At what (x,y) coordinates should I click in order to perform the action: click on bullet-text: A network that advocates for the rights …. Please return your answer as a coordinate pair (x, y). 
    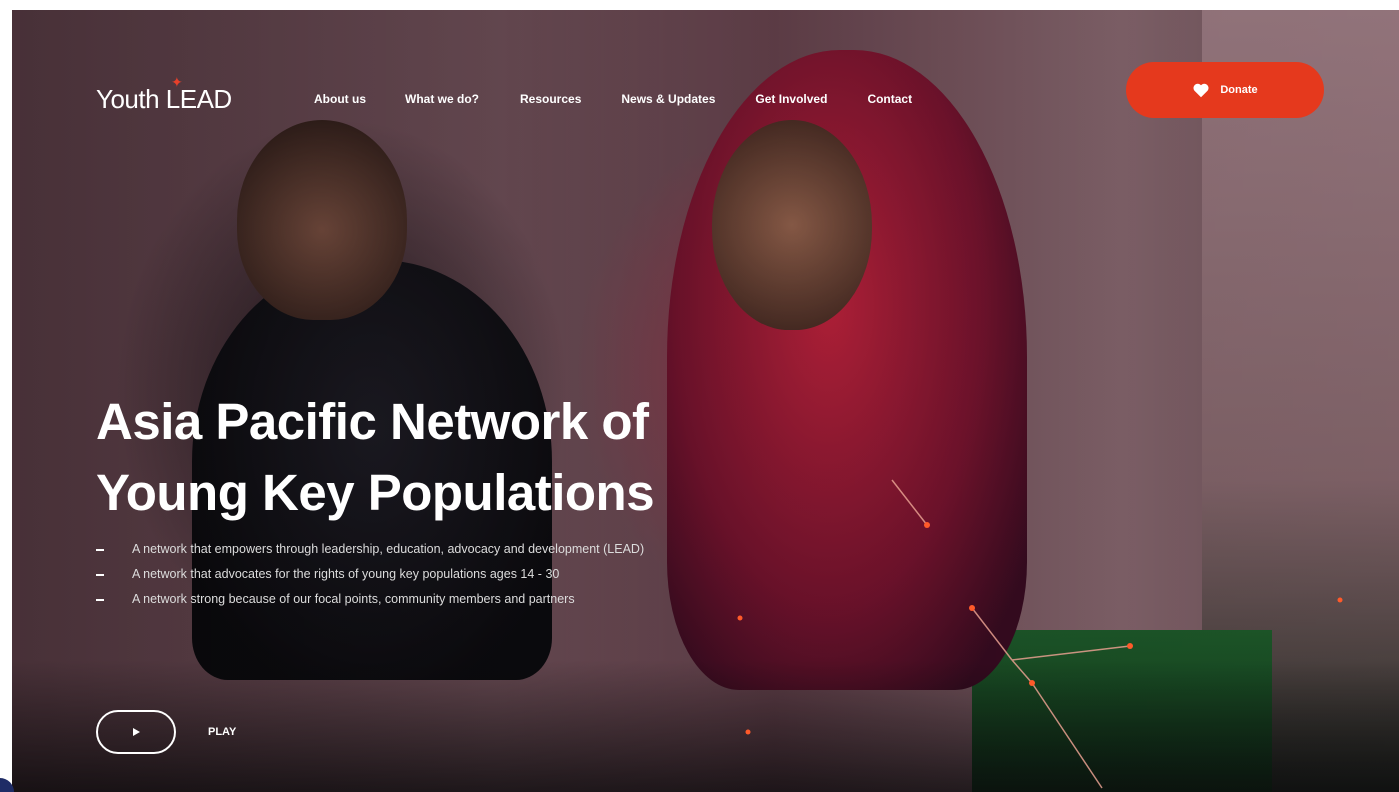
    Looking at the image, I should click on (346, 574).